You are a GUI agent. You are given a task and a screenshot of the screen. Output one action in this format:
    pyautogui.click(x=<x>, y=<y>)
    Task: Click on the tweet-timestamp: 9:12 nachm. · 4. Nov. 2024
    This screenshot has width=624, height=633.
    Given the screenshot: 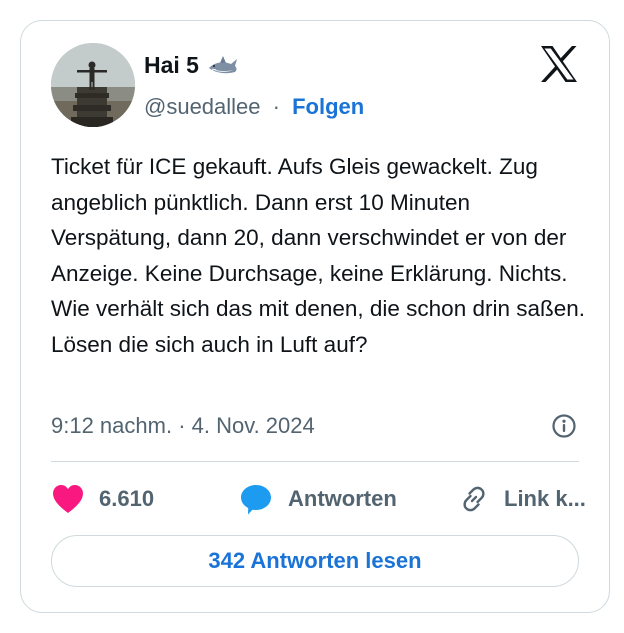 What is the action you would take?
    pyautogui.click(x=183, y=426)
    